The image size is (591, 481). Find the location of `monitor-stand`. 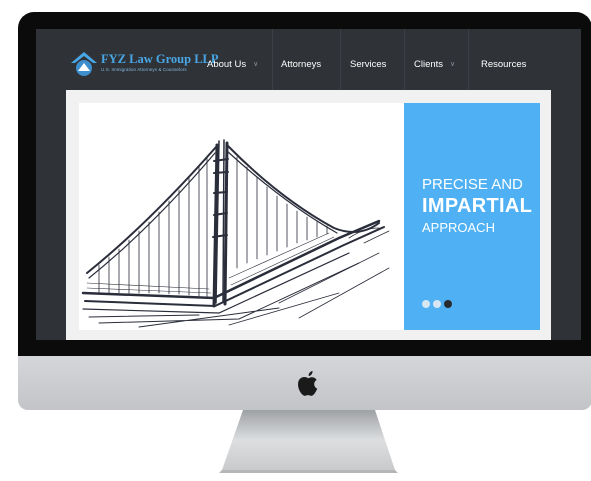

monitor-stand is located at coordinates (308, 441).